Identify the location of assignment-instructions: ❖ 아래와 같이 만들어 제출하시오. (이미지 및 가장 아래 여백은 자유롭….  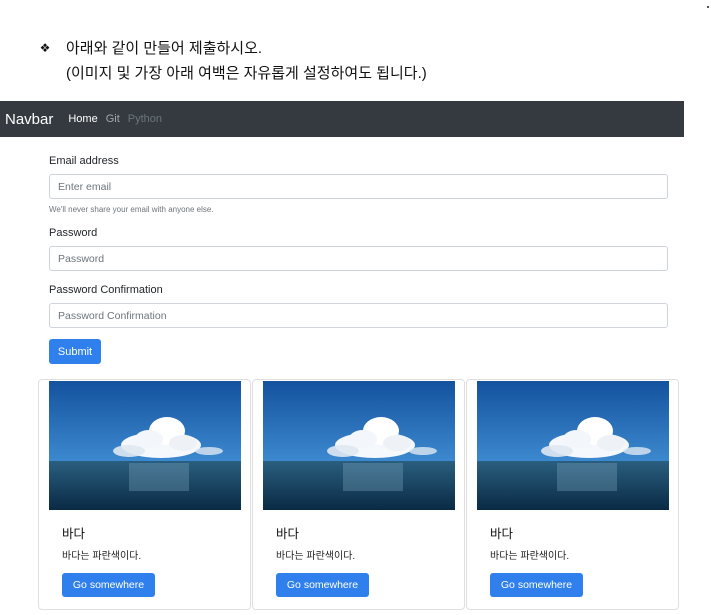
(232, 61).